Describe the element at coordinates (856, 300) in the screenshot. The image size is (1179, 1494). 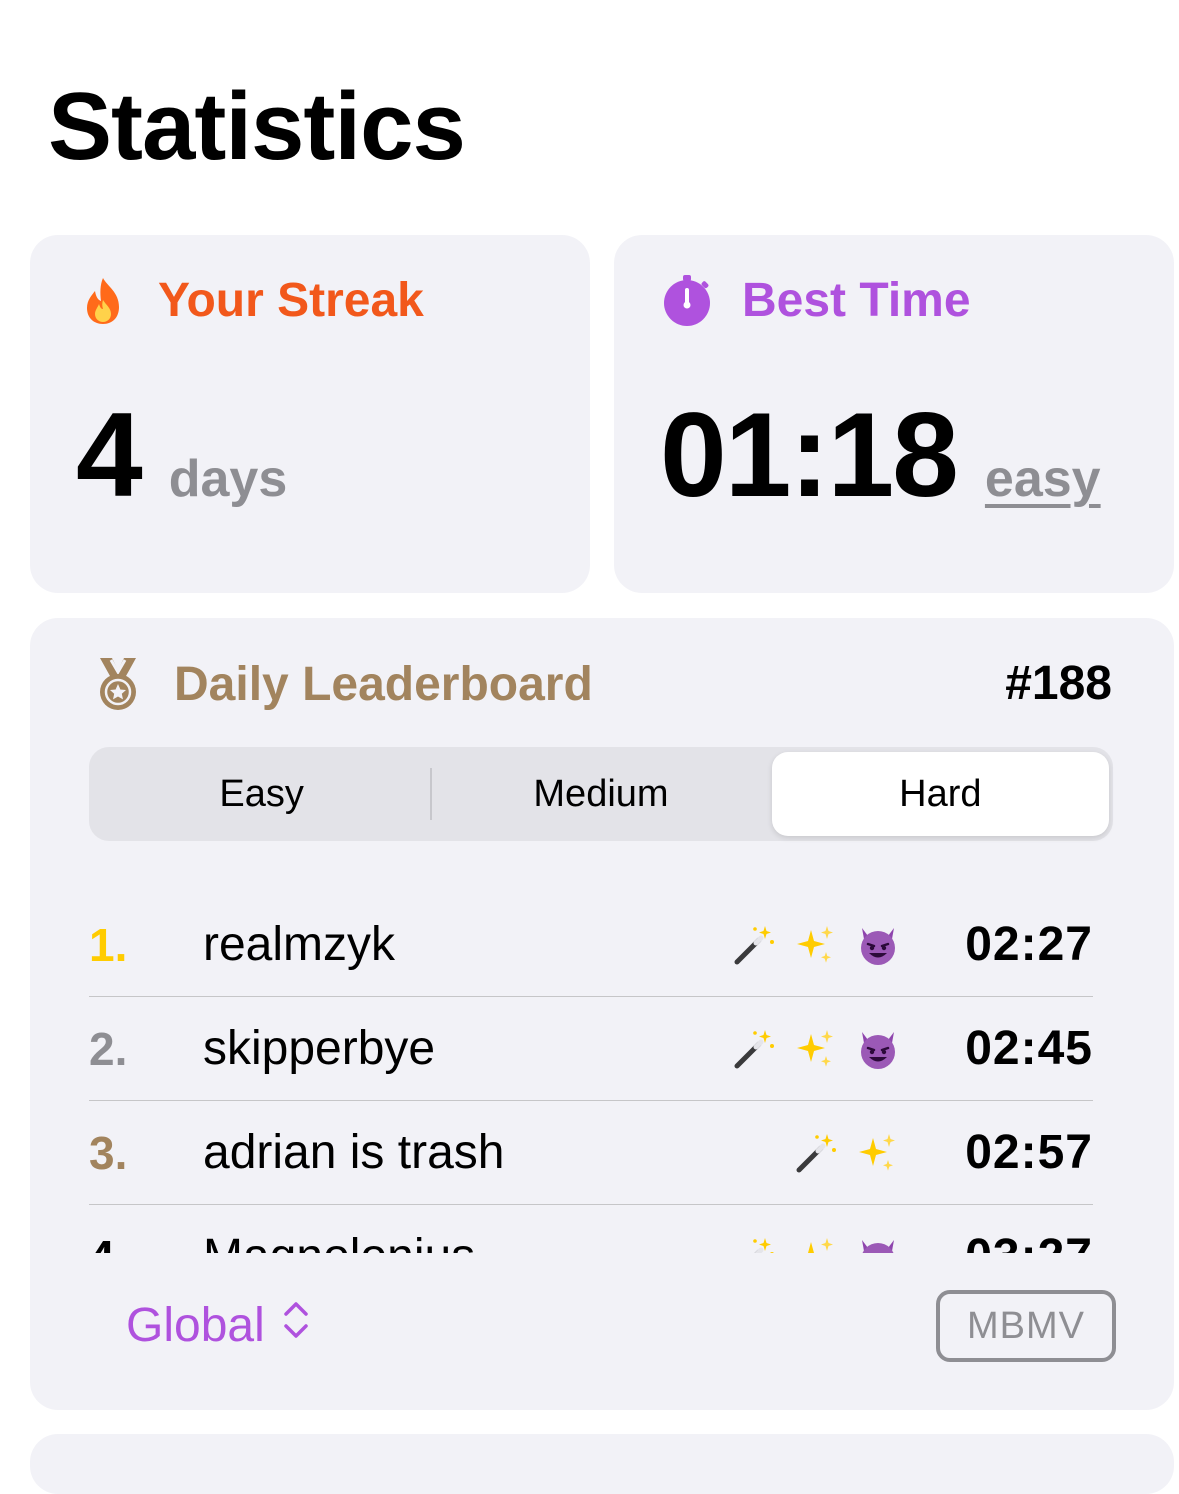
I see `best-time-label: Best Time` at that location.